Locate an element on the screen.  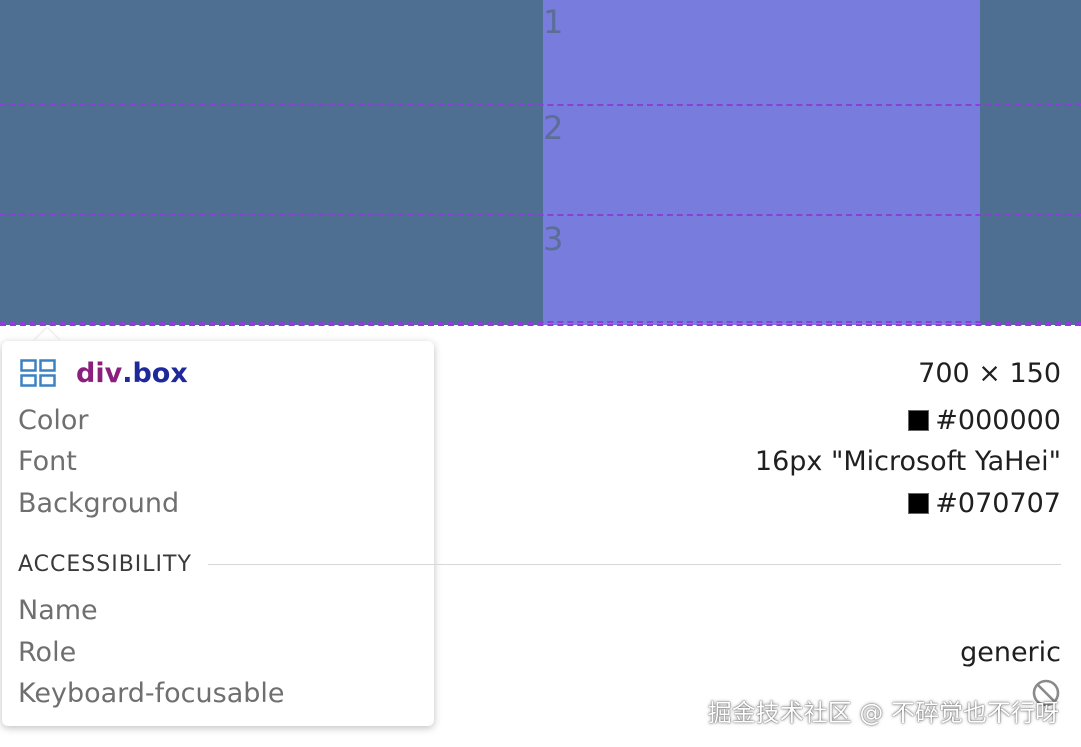
color-hex: #000000 is located at coordinates (998, 420).